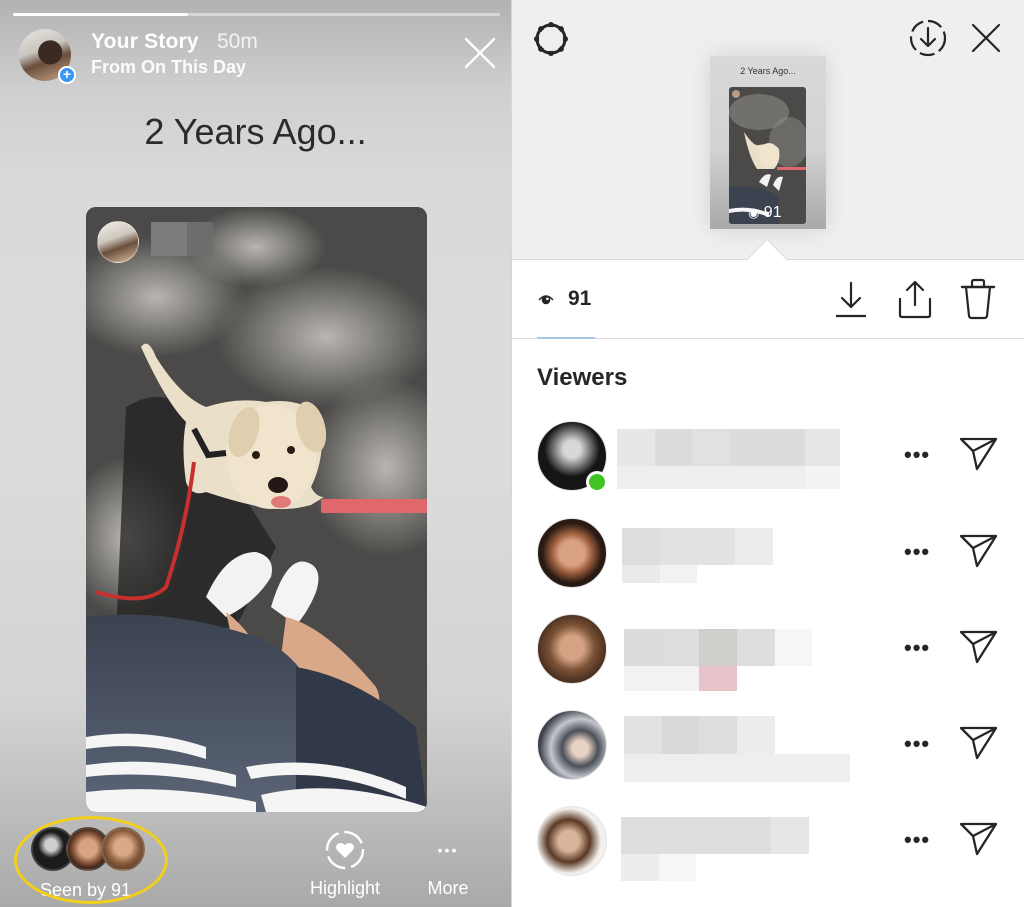 This screenshot has width=1024, height=907. What do you see at coordinates (118, 242) in the screenshot?
I see `card-avatar` at bounding box center [118, 242].